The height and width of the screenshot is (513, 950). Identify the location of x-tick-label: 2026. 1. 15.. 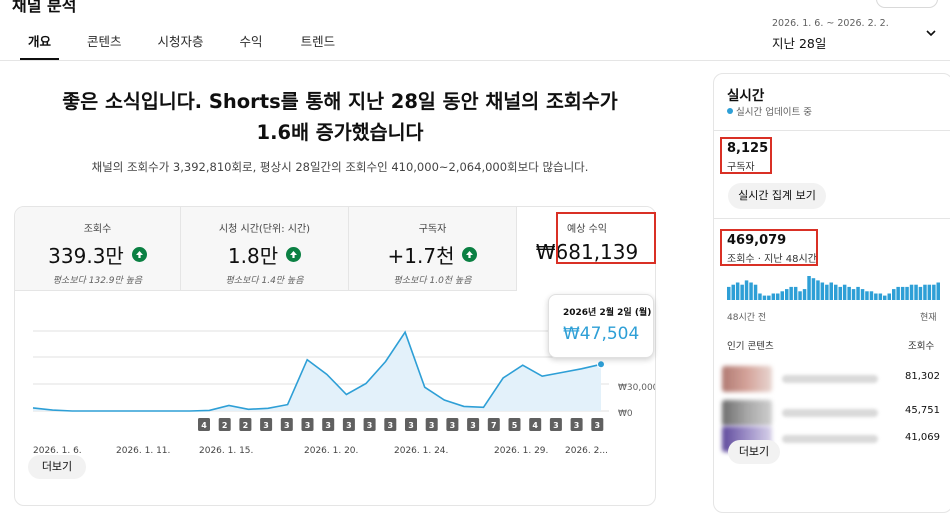
(226, 451).